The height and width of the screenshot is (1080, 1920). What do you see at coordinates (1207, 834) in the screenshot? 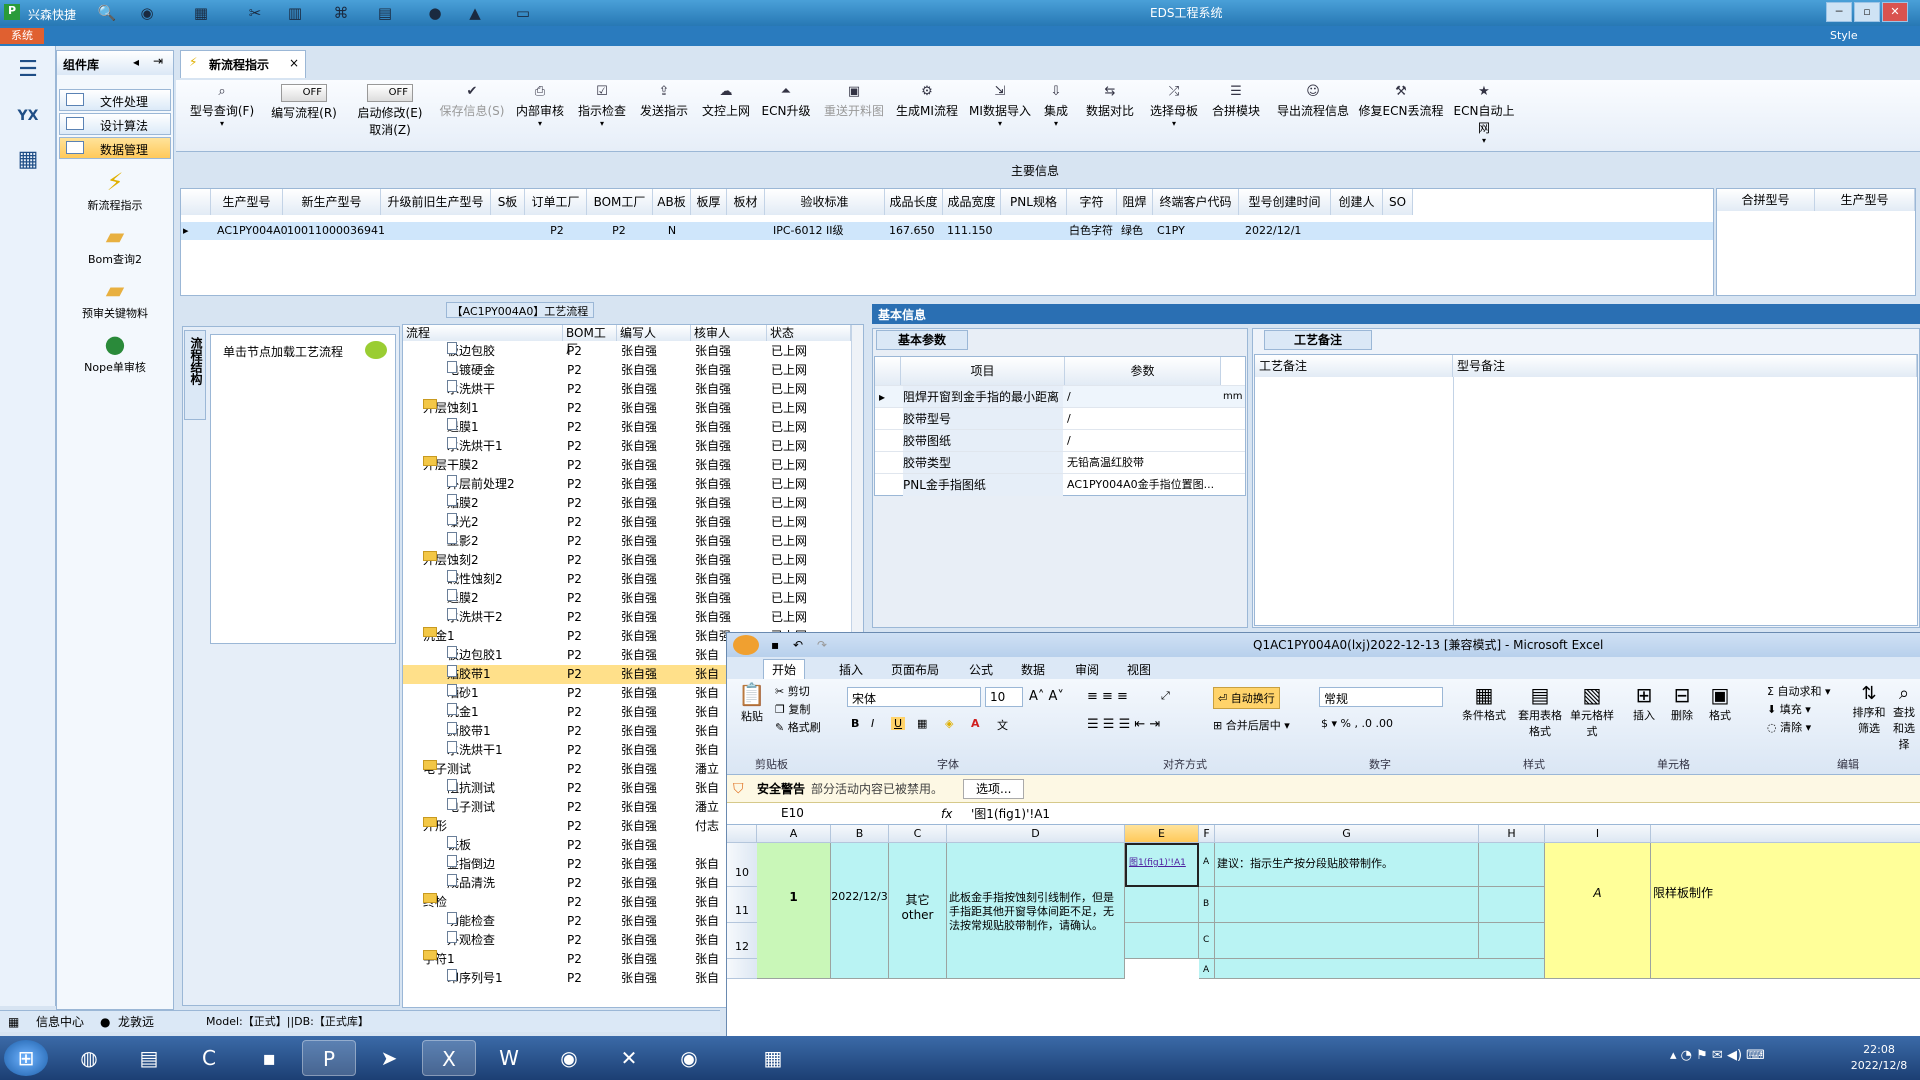
I see `col-header-F: F` at bounding box center [1207, 834].